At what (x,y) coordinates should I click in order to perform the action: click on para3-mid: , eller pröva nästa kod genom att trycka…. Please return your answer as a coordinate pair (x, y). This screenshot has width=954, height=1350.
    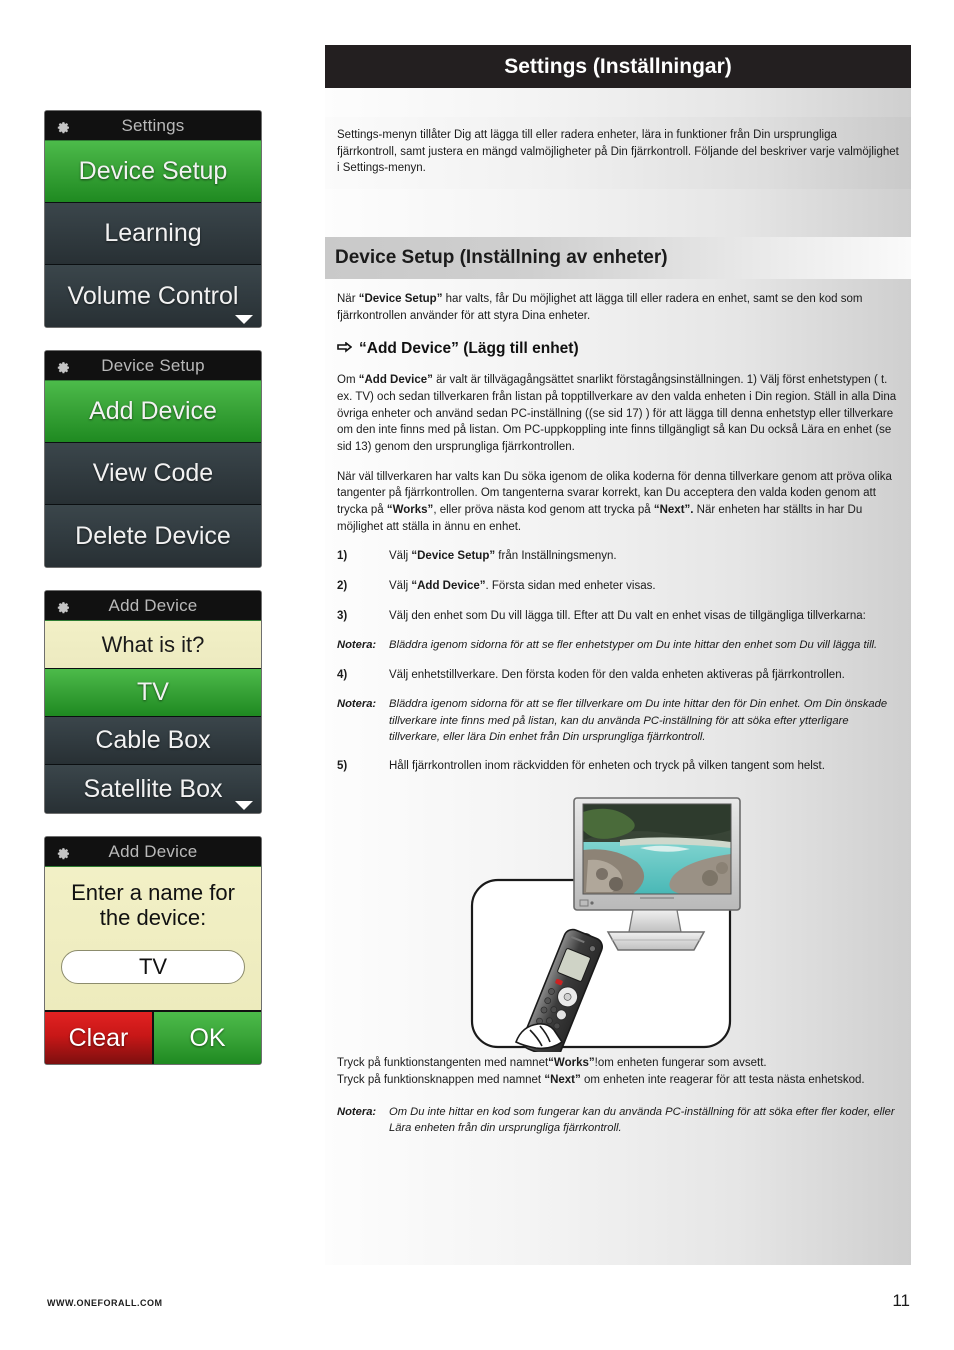
    Looking at the image, I should click on (543, 510).